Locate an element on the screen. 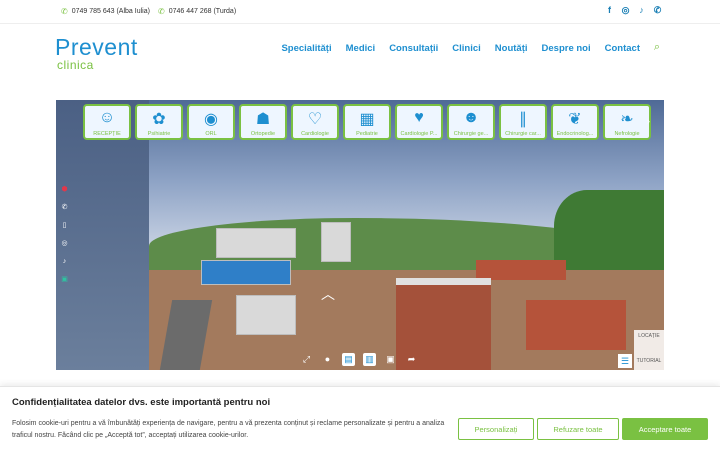 The height and width of the screenshot is (450, 720). head-icon: ◉ is located at coordinates (211, 119).